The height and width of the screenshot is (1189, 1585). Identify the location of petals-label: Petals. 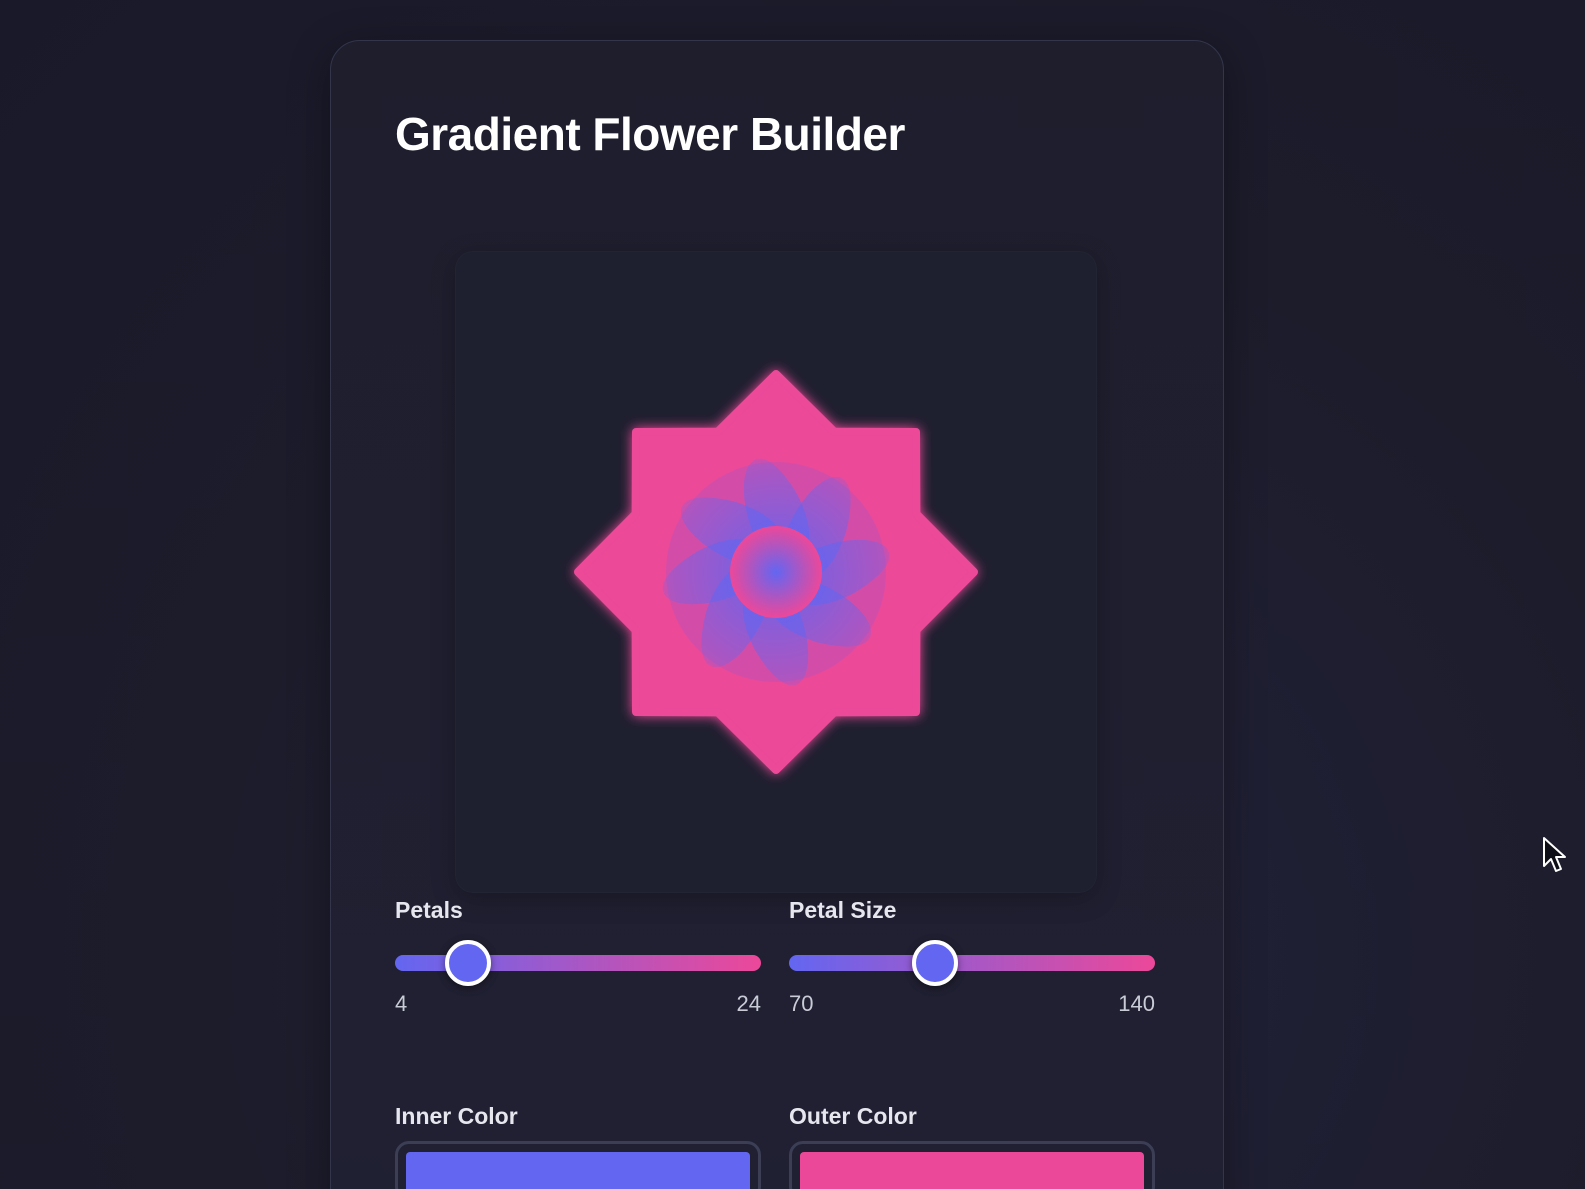
(429, 910).